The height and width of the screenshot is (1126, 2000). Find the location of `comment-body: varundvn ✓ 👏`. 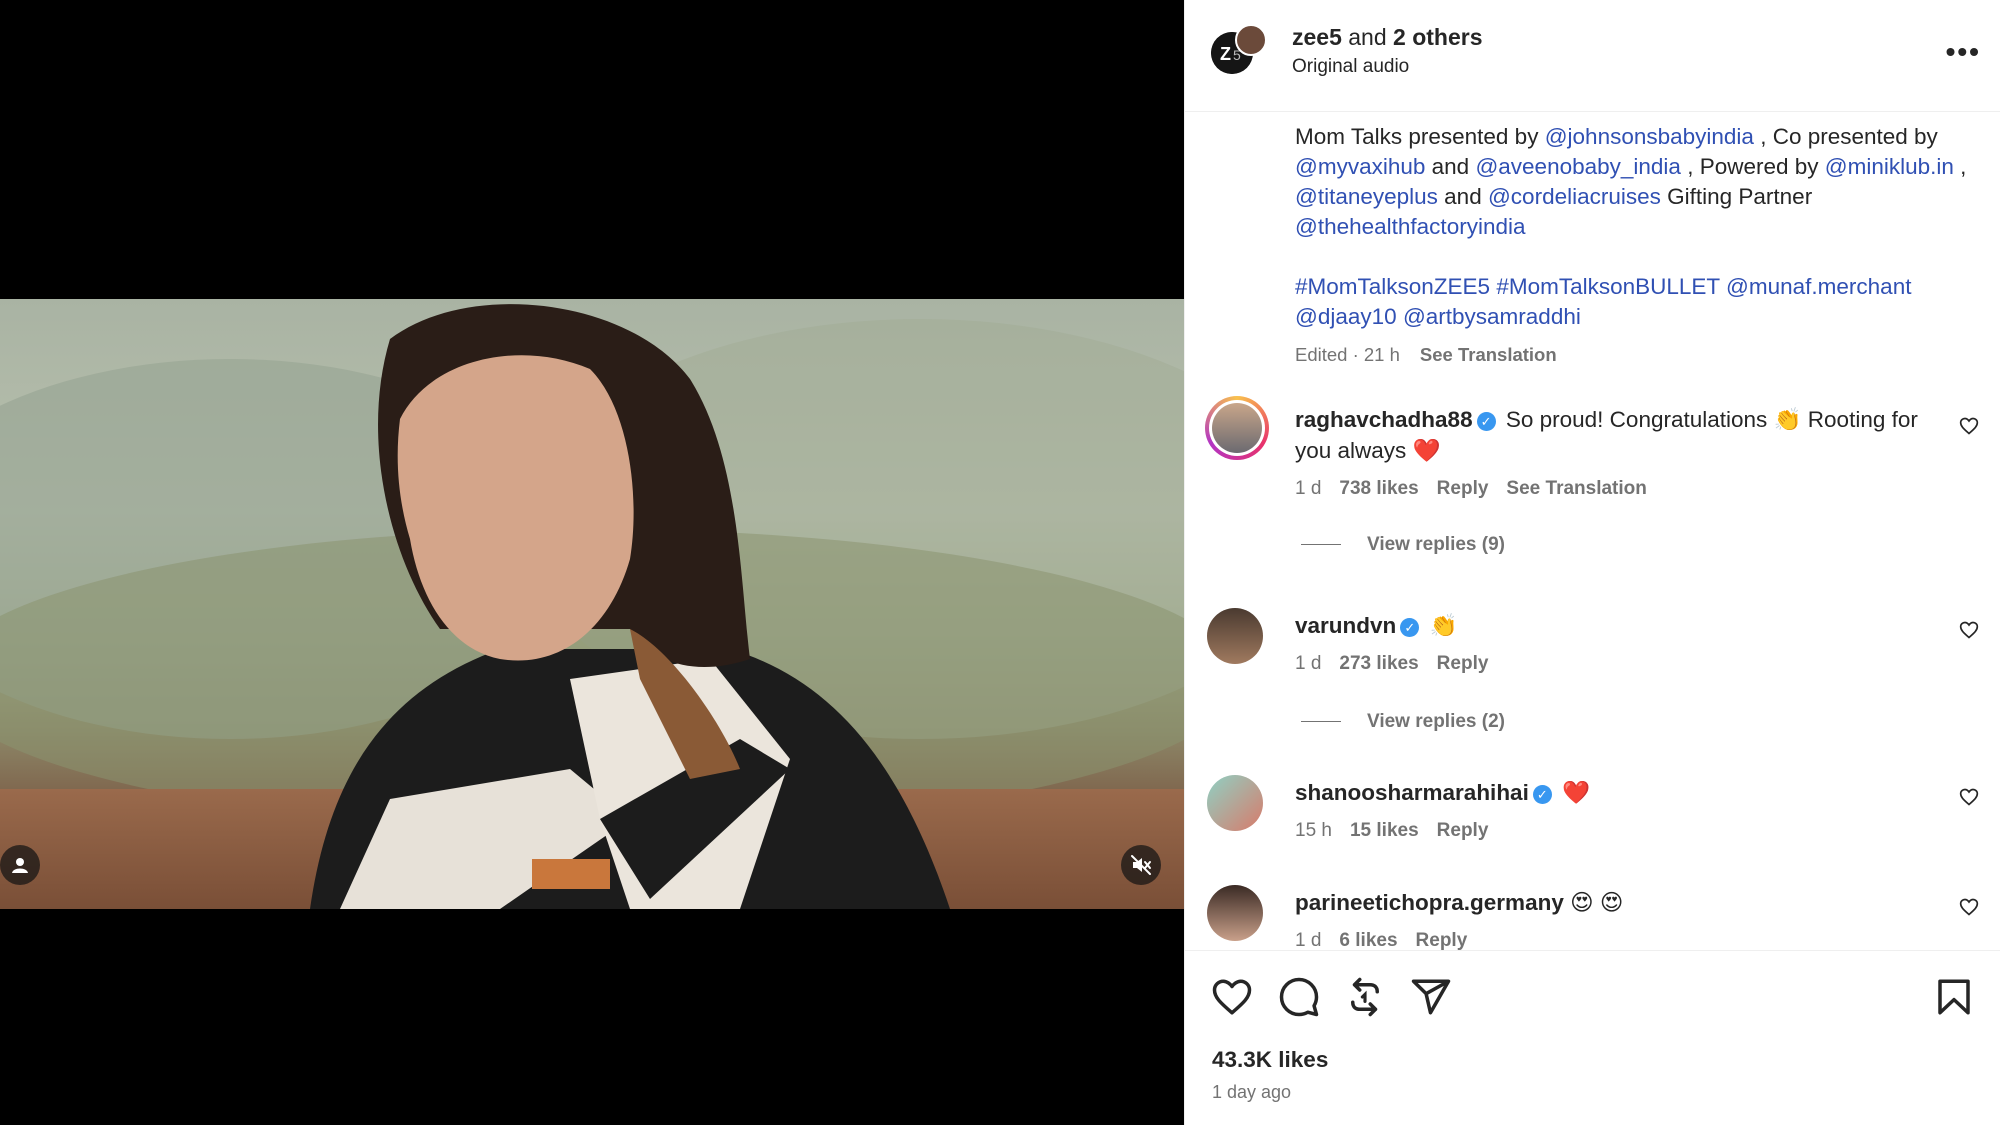

comment-body: varundvn ✓ 👏 is located at coordinates (1610, 625).